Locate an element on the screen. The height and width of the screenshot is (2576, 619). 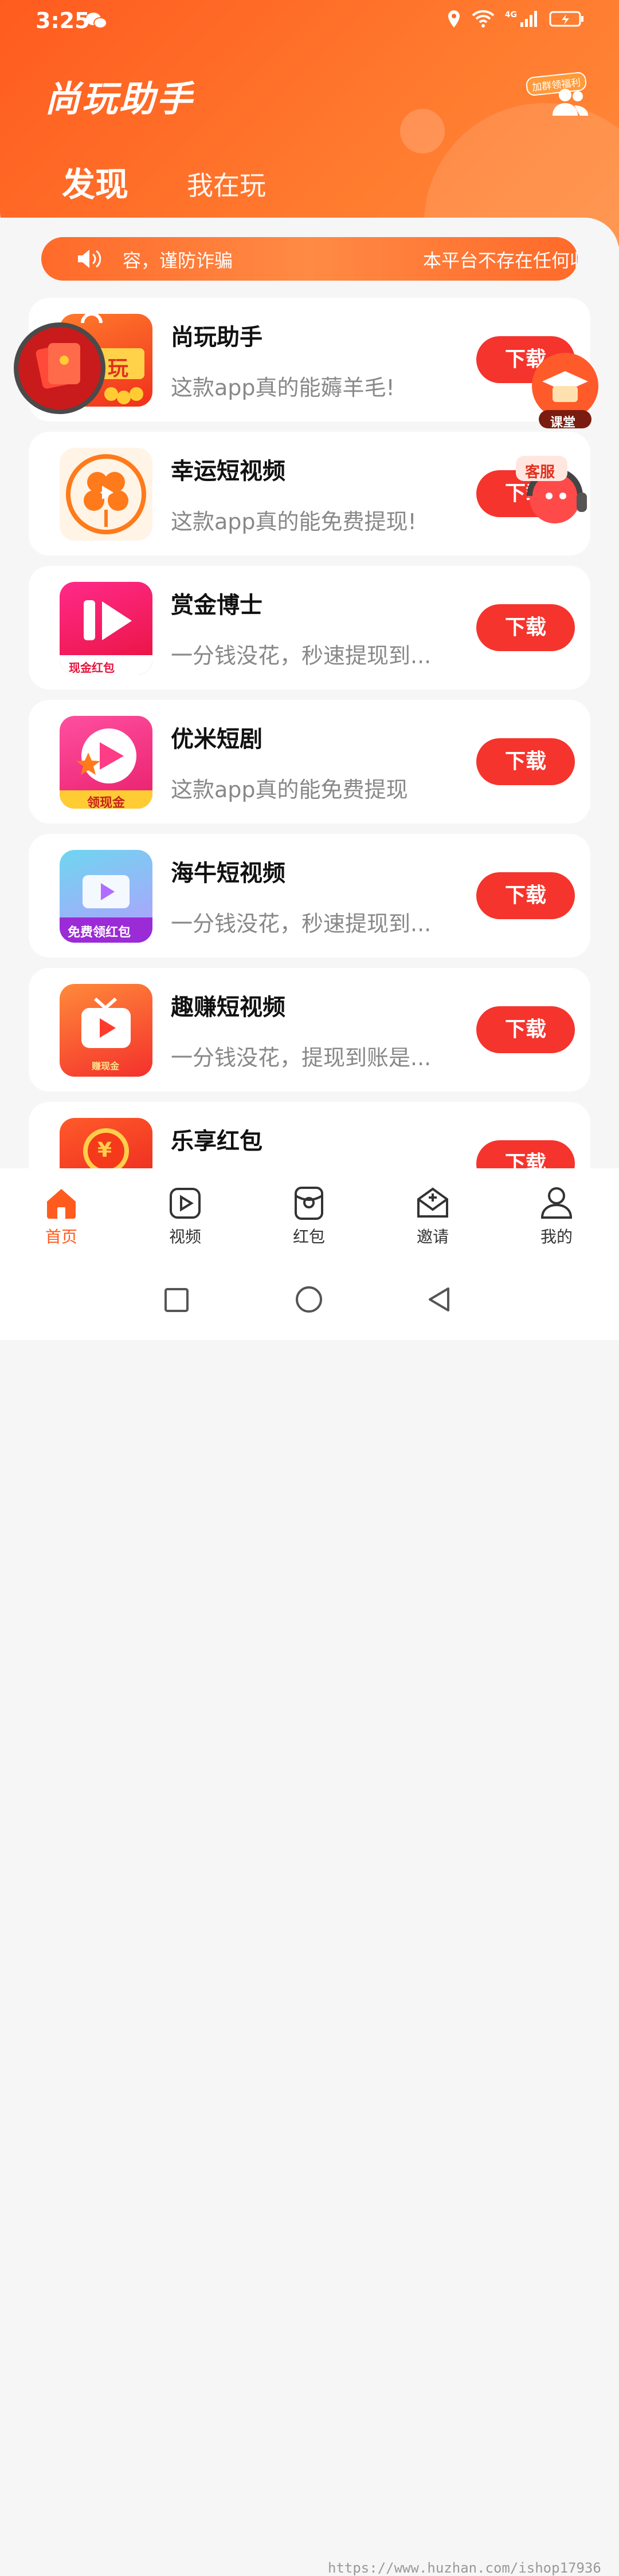
app-icon-shangjin: 现金红包 is located at coordinates (106, 629).